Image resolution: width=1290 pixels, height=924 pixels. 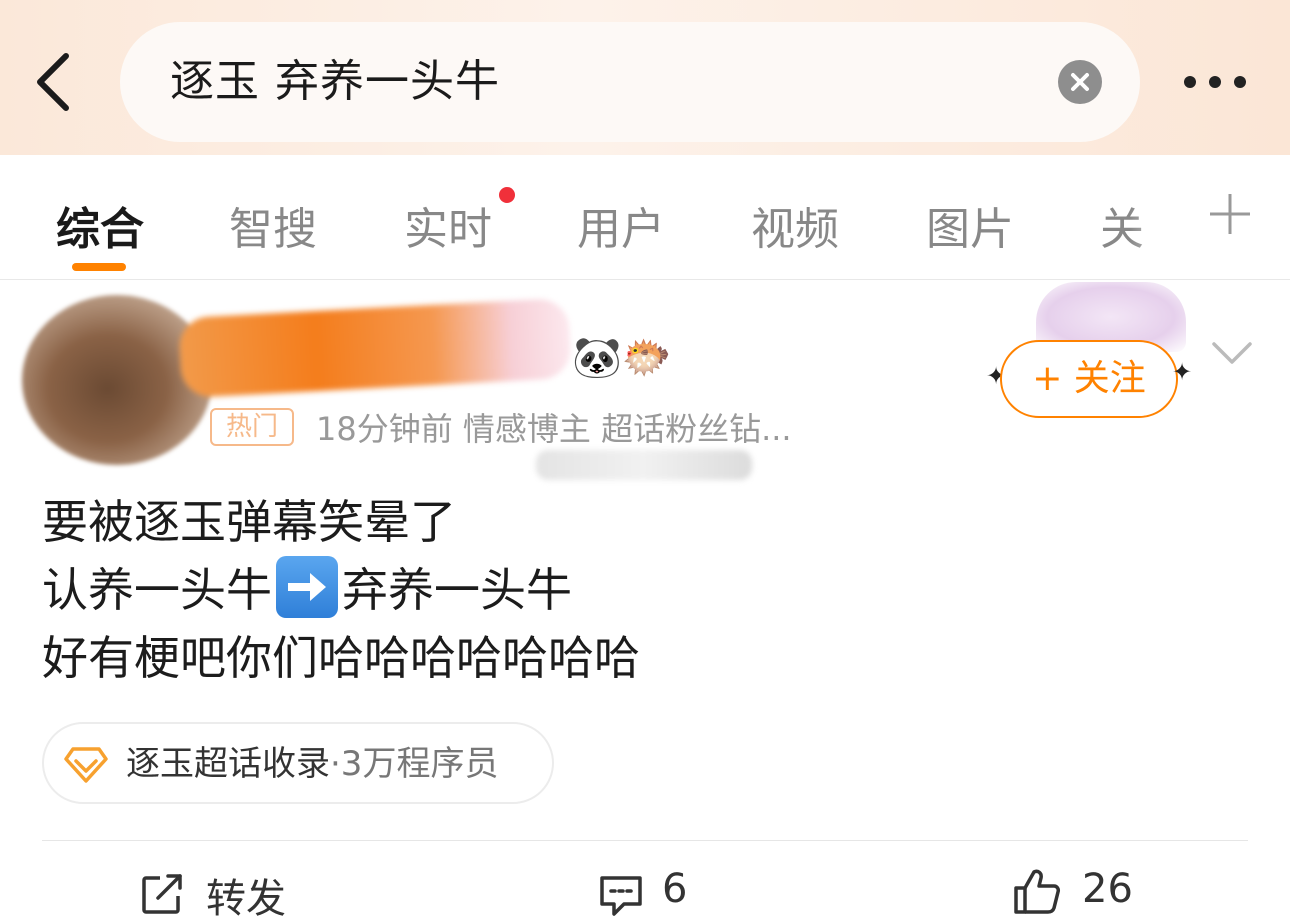 I want to click on like-icon, so click(x=1037, y=891).